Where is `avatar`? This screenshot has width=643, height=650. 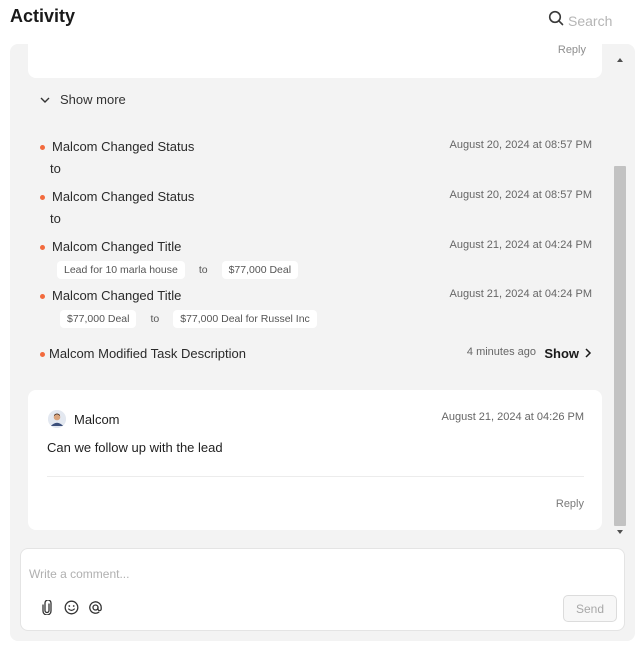
avatar is located at coordinates (57, 419).